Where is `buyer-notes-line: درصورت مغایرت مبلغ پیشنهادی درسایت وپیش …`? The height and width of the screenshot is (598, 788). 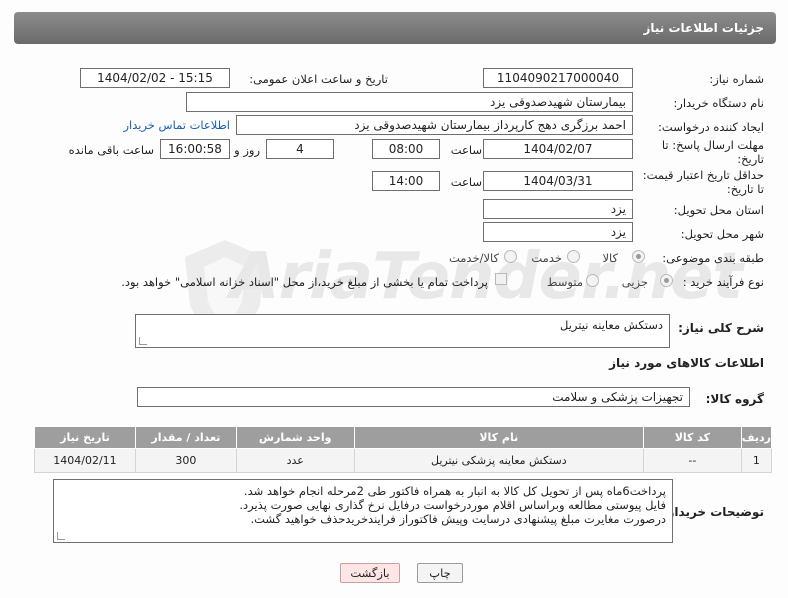
buyer-notes-line: درصورت مغایرت مبلغ پیشنهادی درسایت وپیش … is located at coordinates (458, 519).